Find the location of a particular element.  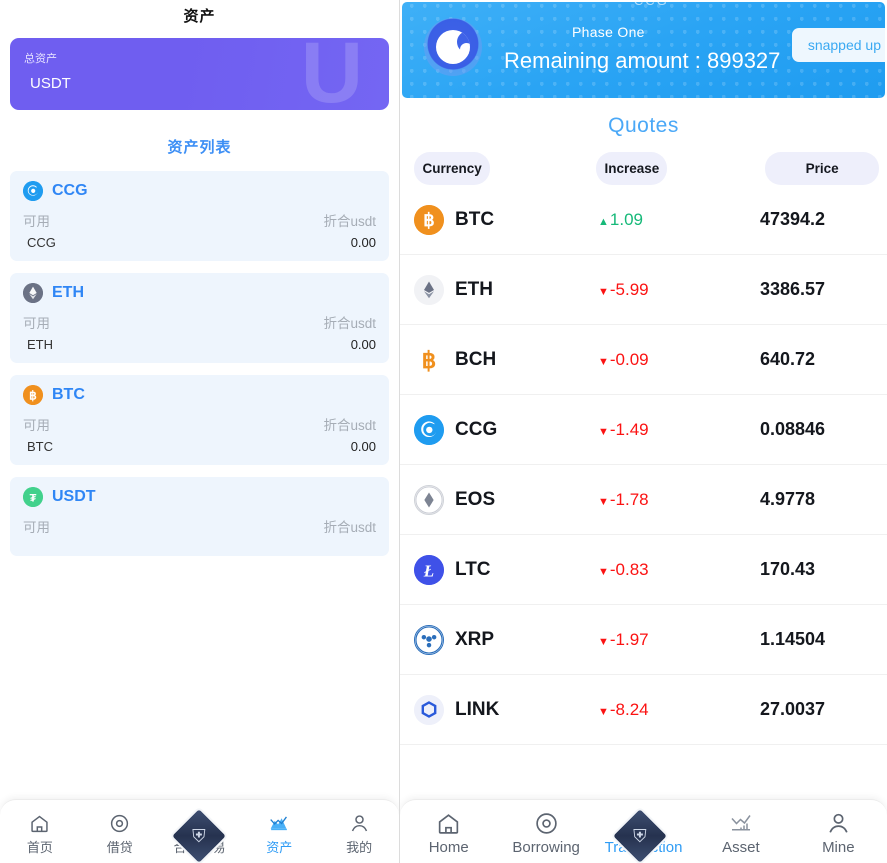

row-symbol: EOS is located at coordinates (475, 499).